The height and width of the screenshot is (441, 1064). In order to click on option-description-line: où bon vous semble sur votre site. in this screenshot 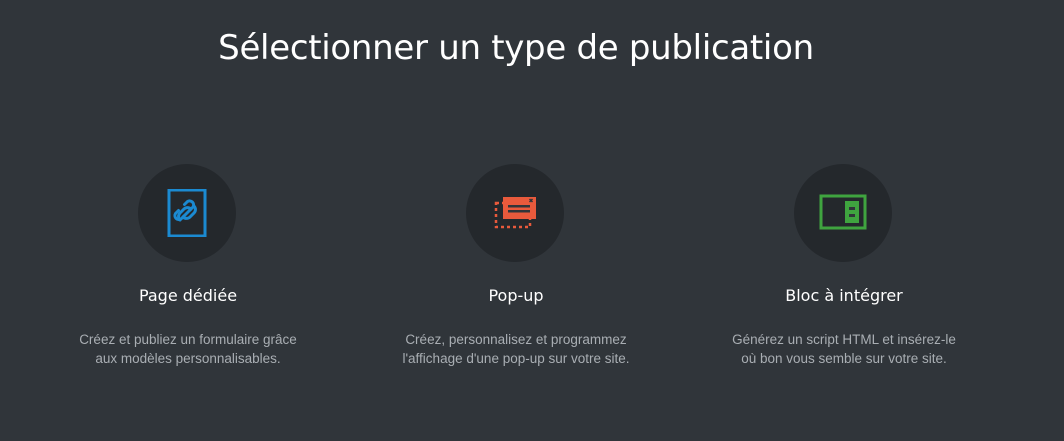, I will do `click(844, 358)`.